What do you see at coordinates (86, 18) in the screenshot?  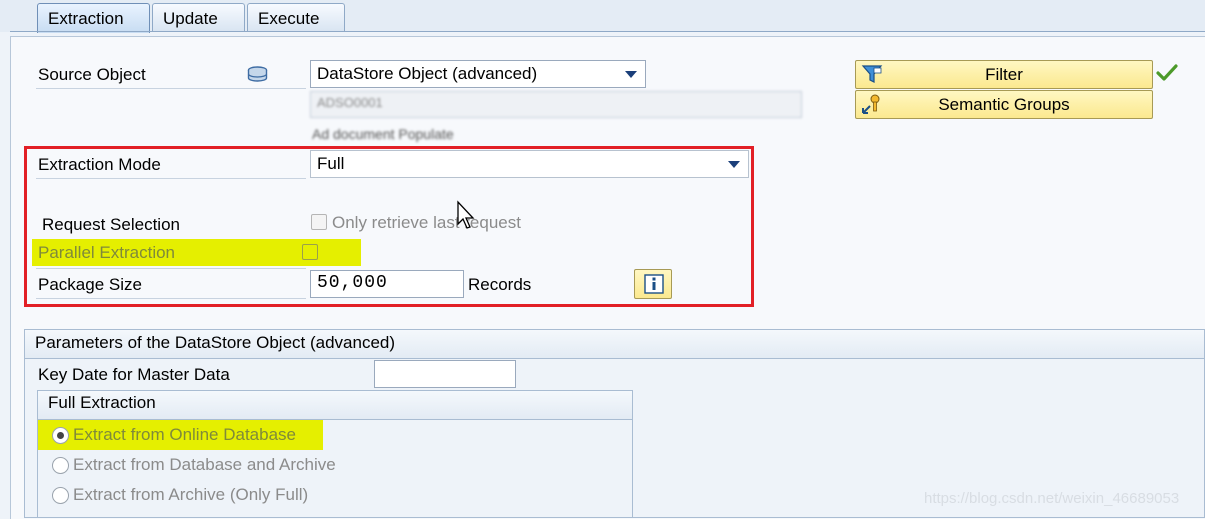 I see `tab-extraction-label: Extraction` at bounding box center [86, 18].